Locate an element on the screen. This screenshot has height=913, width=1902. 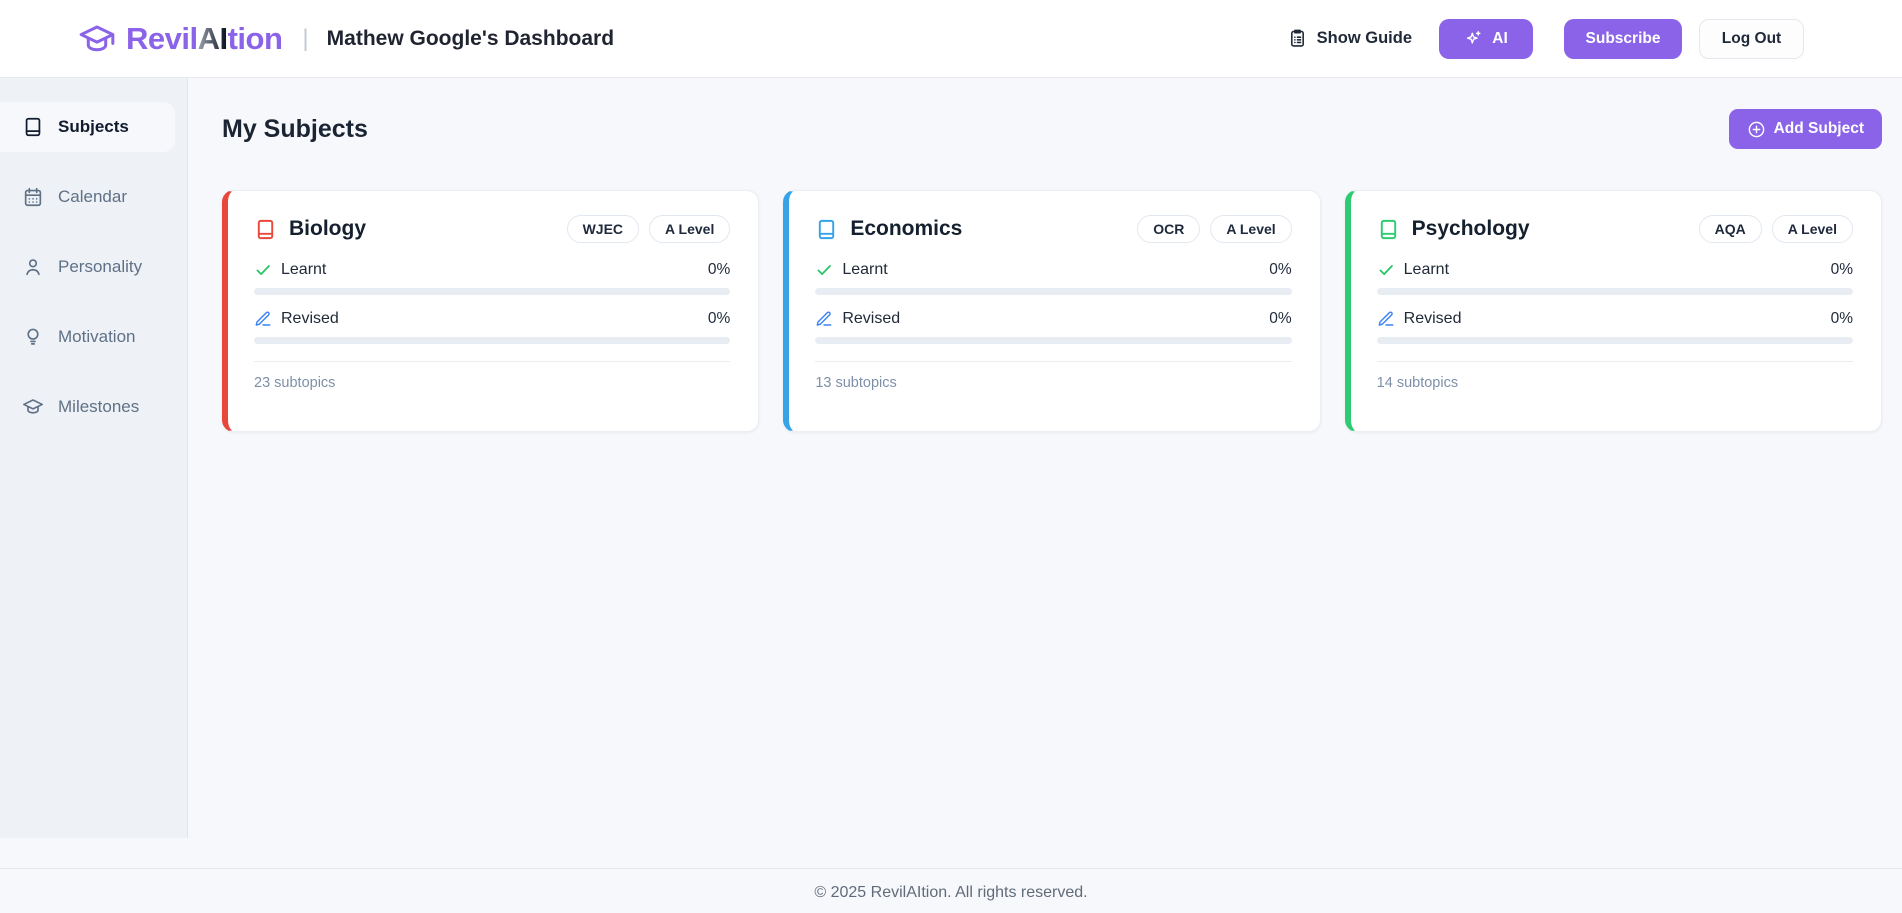
sidebar-item-label: Subjects is located at coordinates (93, 126).